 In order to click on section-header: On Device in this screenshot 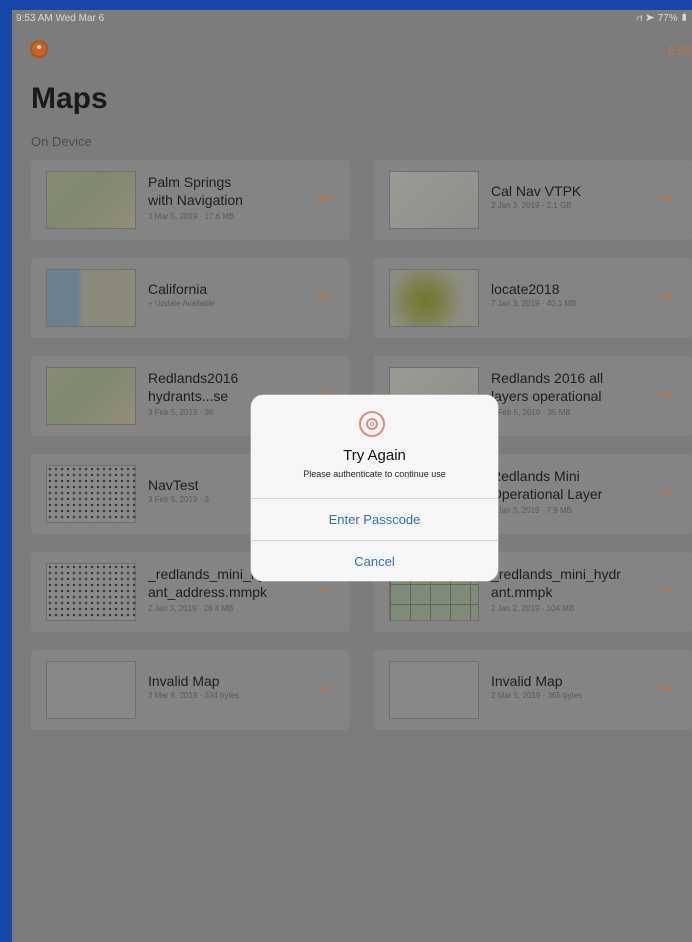, I will do `click(61, 141)`.